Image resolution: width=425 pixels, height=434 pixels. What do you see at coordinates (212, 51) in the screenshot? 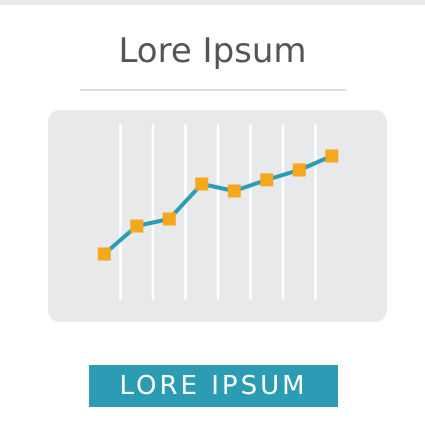
I see `page-title: Lore Ipsum` at bounding box center [212, 51].